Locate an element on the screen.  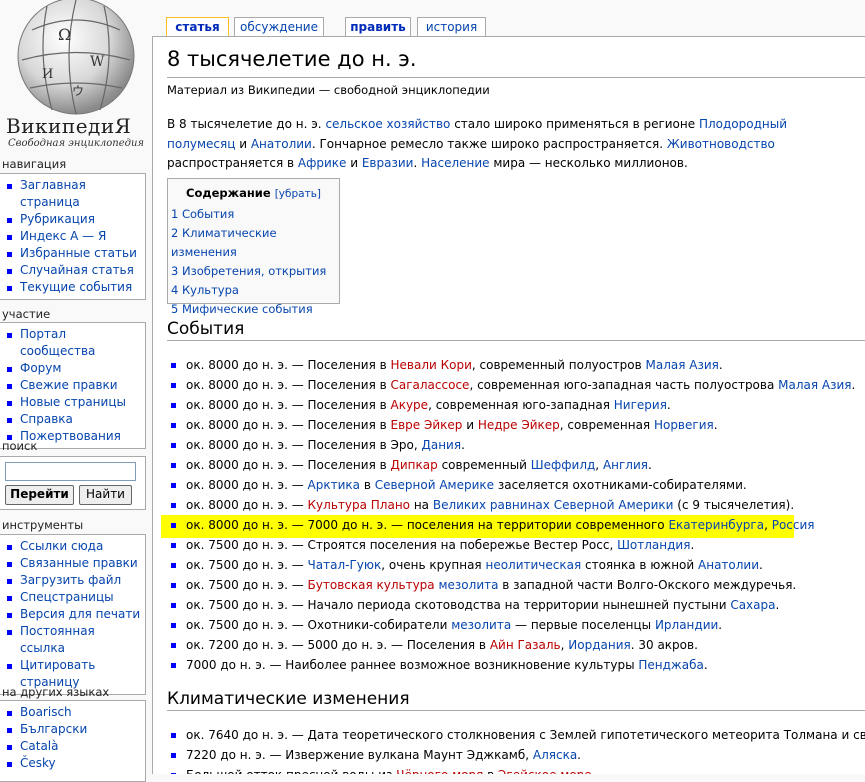
redlink: Культура Плано is located at coordinates (359, 505).